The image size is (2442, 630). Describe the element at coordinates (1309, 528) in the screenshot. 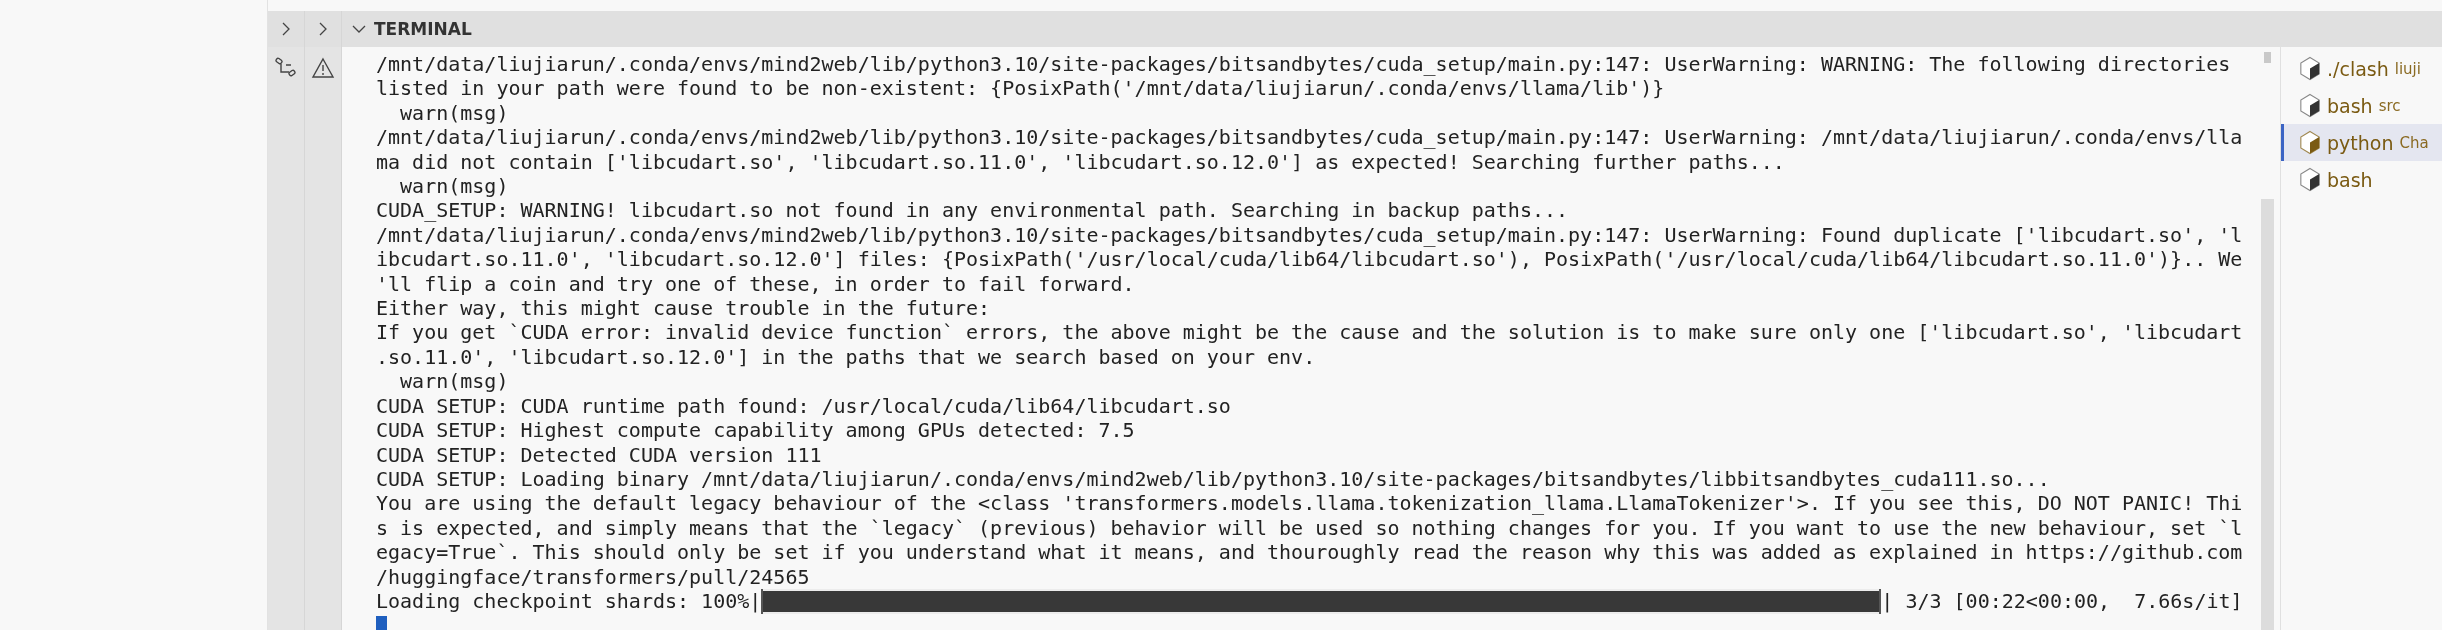

I see `terminal-line: s is expected, and simply means that the `legacy` (previous) behavior will be used so nothing changes for you. If you want to use the new behaviour, set `l` at that location.